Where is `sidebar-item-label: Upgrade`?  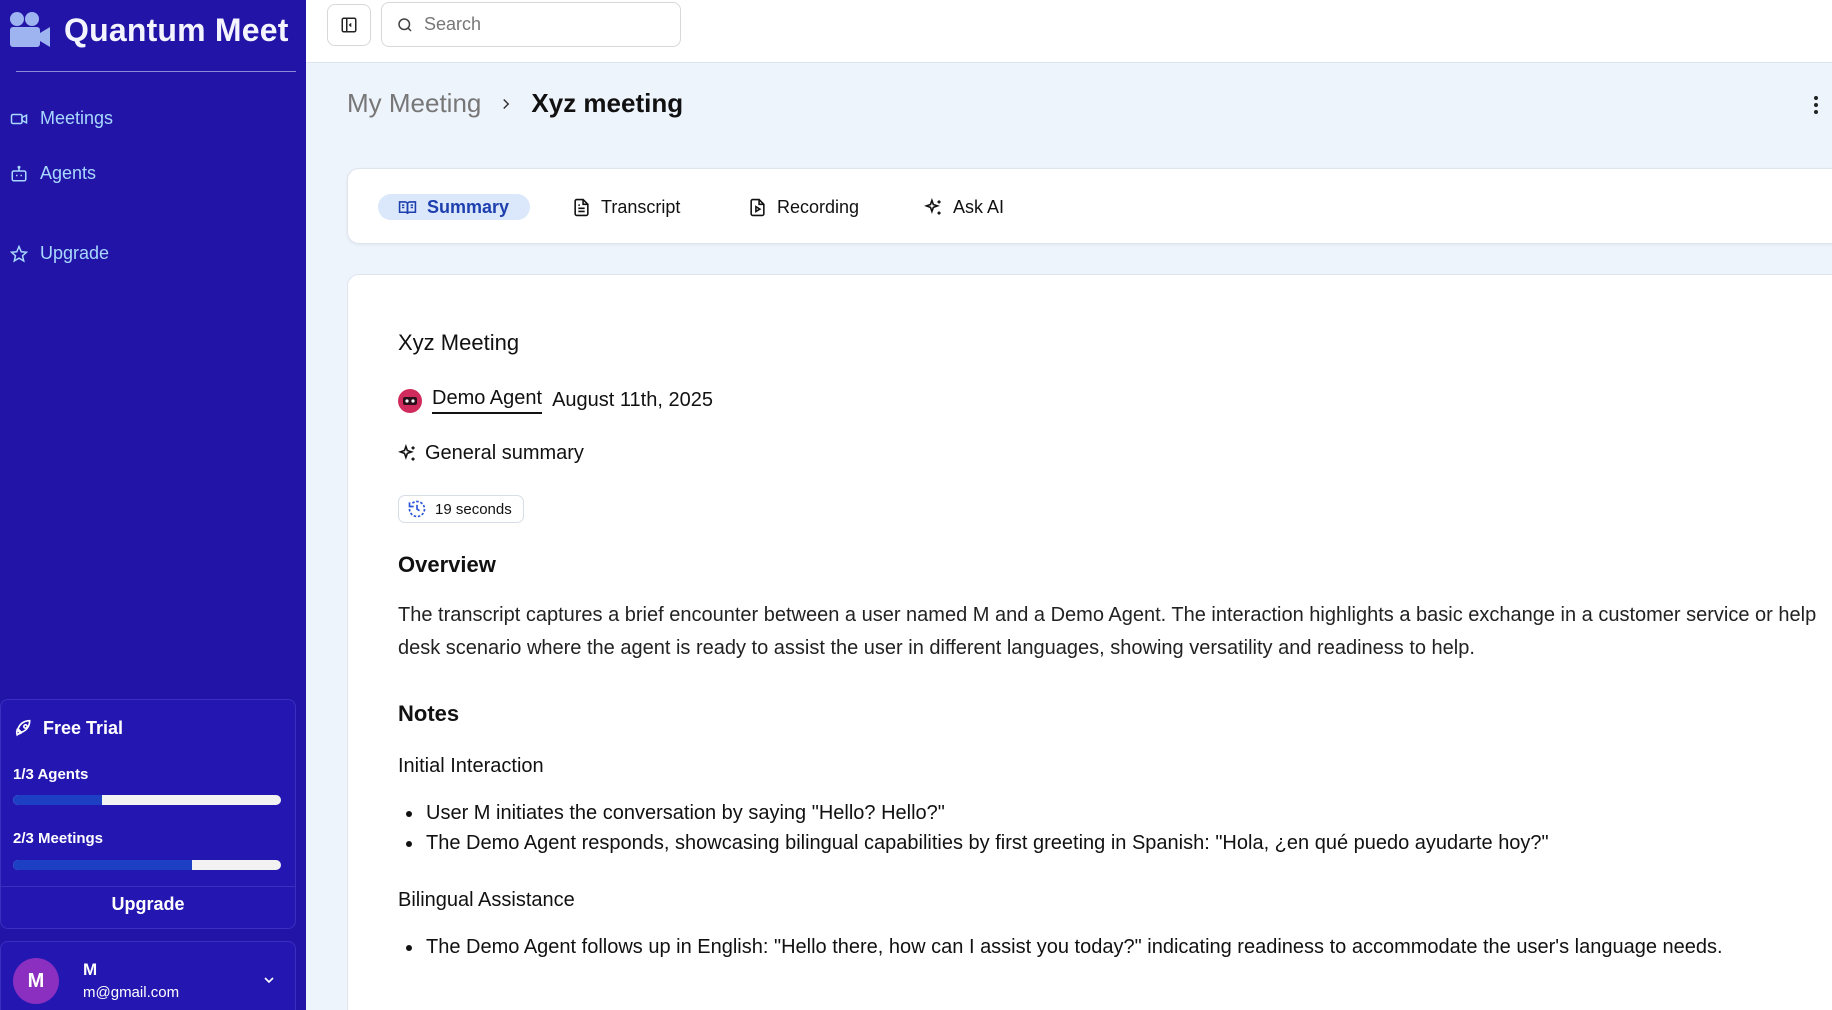 sidebar-item-label: Upgrade is located at coordinates (75, 253).